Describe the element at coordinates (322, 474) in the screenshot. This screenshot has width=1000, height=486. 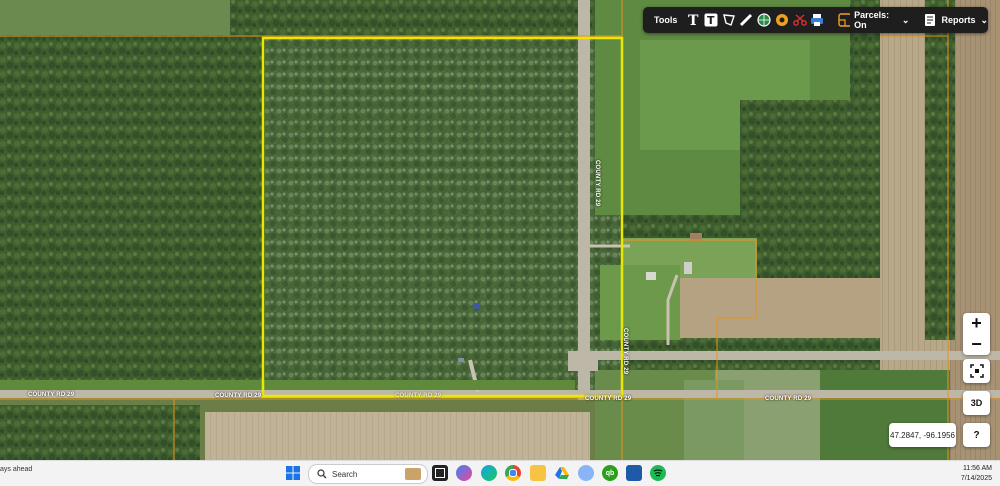
I see `search-icon` at that location.